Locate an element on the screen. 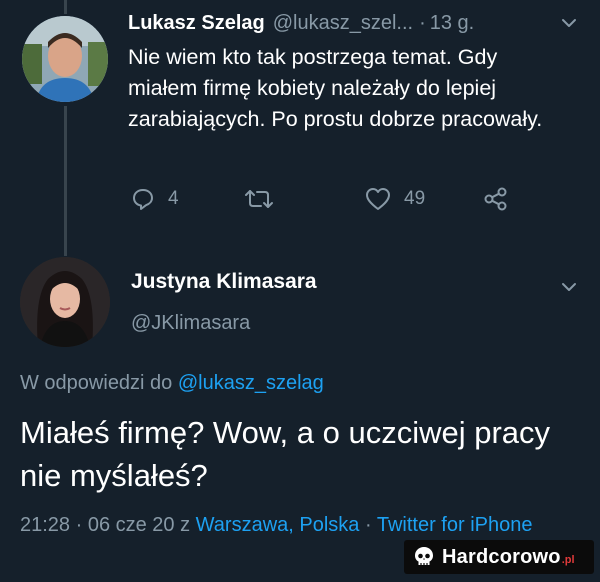 The height and width of the screenshot is (582, 600). tweet-timestamp: 21:28 · 06 cze 20 z is located at coordinates (108, 525).